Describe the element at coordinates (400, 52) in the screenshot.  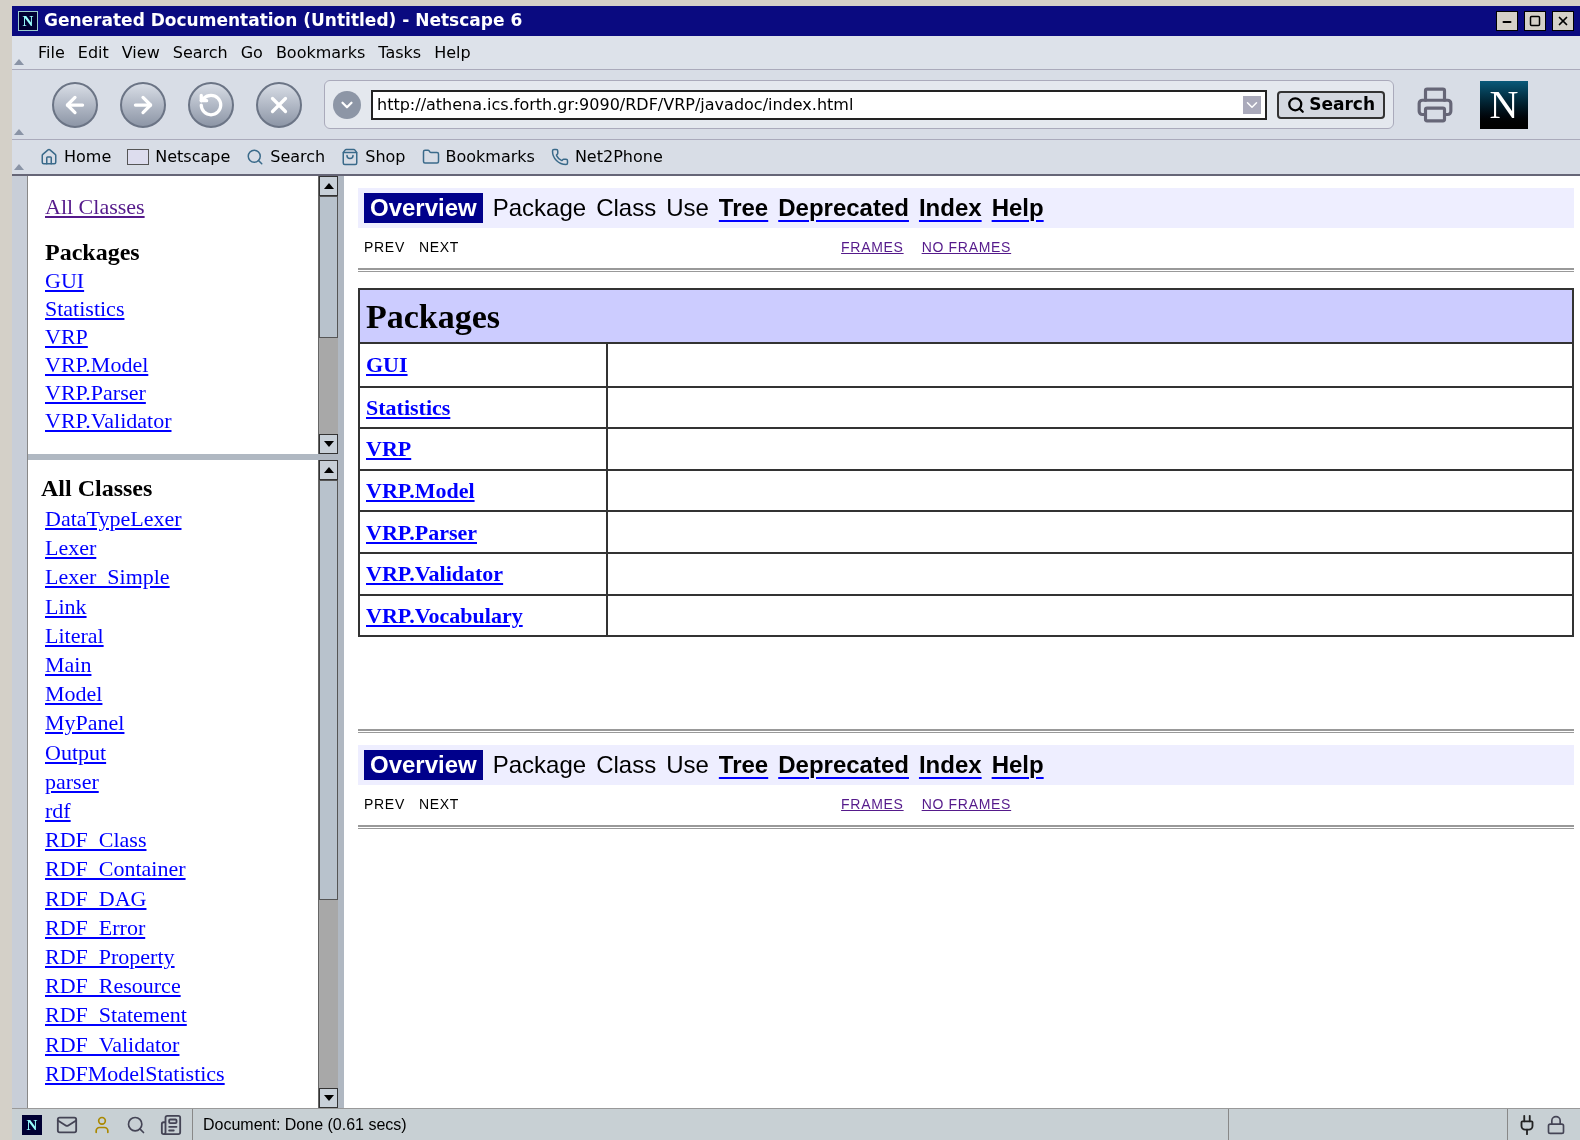
I see `menu-item: Tasks` at that location.